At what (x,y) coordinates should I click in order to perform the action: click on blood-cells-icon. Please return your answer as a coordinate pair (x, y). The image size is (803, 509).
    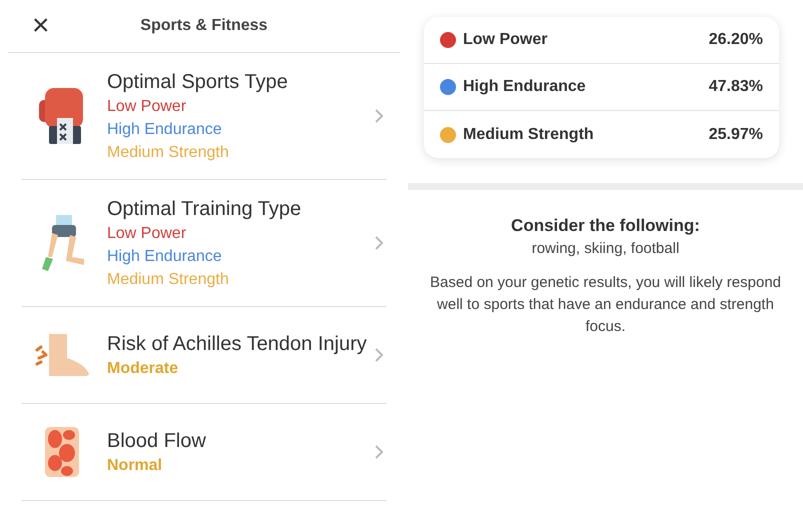
    Looking at the image, I should click on (61, 452).